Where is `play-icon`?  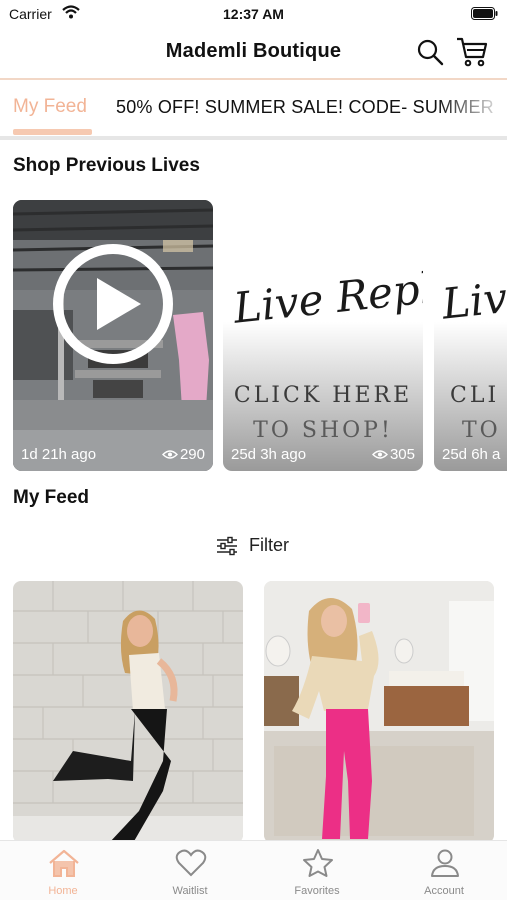
play-icon is located at coordinates (113, 304).